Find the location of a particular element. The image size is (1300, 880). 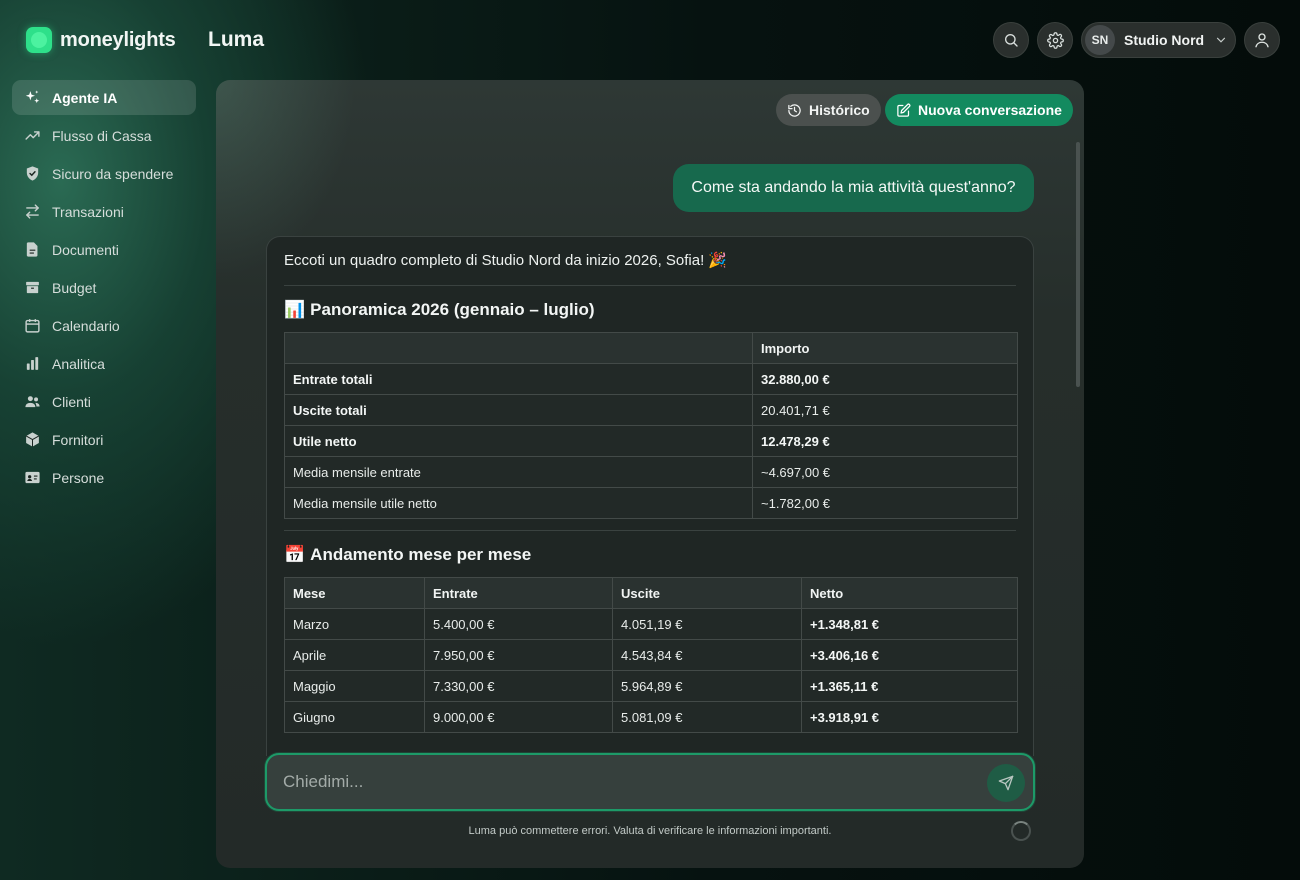

top-bar: moneylights Luma SN Studio Nord is located at coordinates (650, 40).